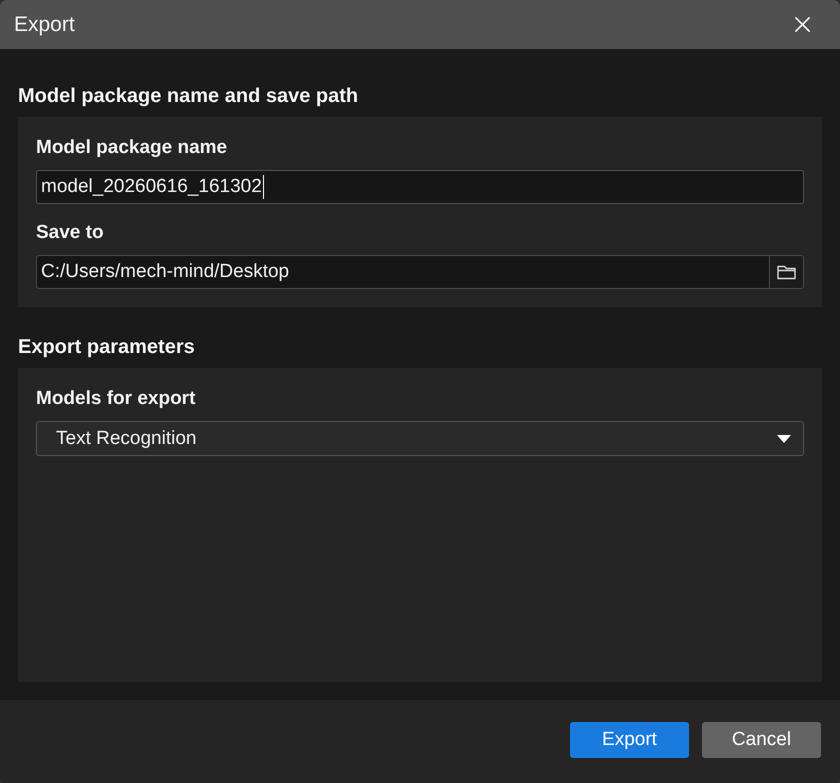  Describe the element at coordinates (132, 148) in the screenshot. I see `field-label: Model package name` at that location.